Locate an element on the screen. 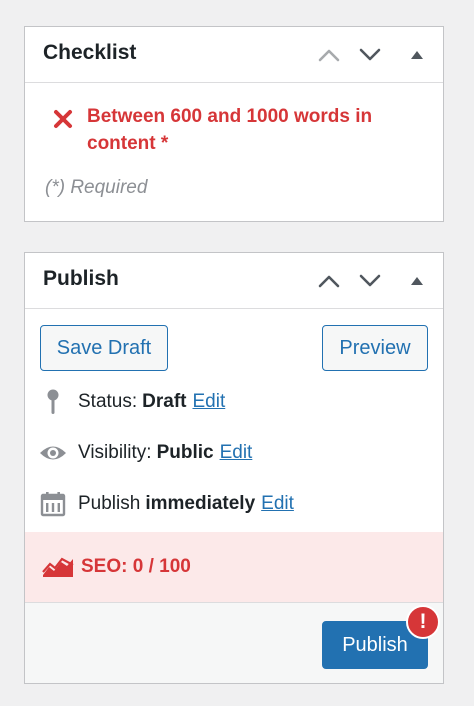  checklist-header: Checklist is located at coordinates (234, 55).